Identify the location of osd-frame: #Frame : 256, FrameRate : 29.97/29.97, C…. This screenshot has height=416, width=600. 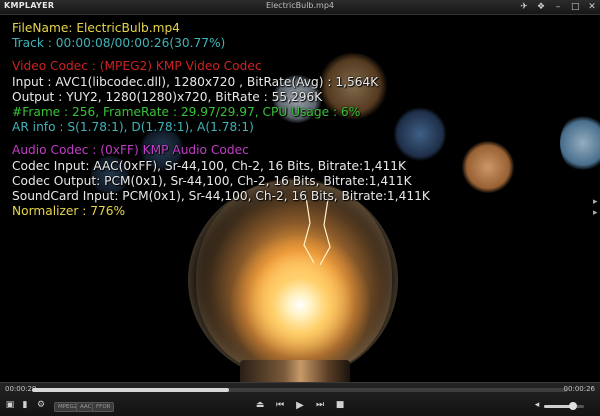
(186, 111).